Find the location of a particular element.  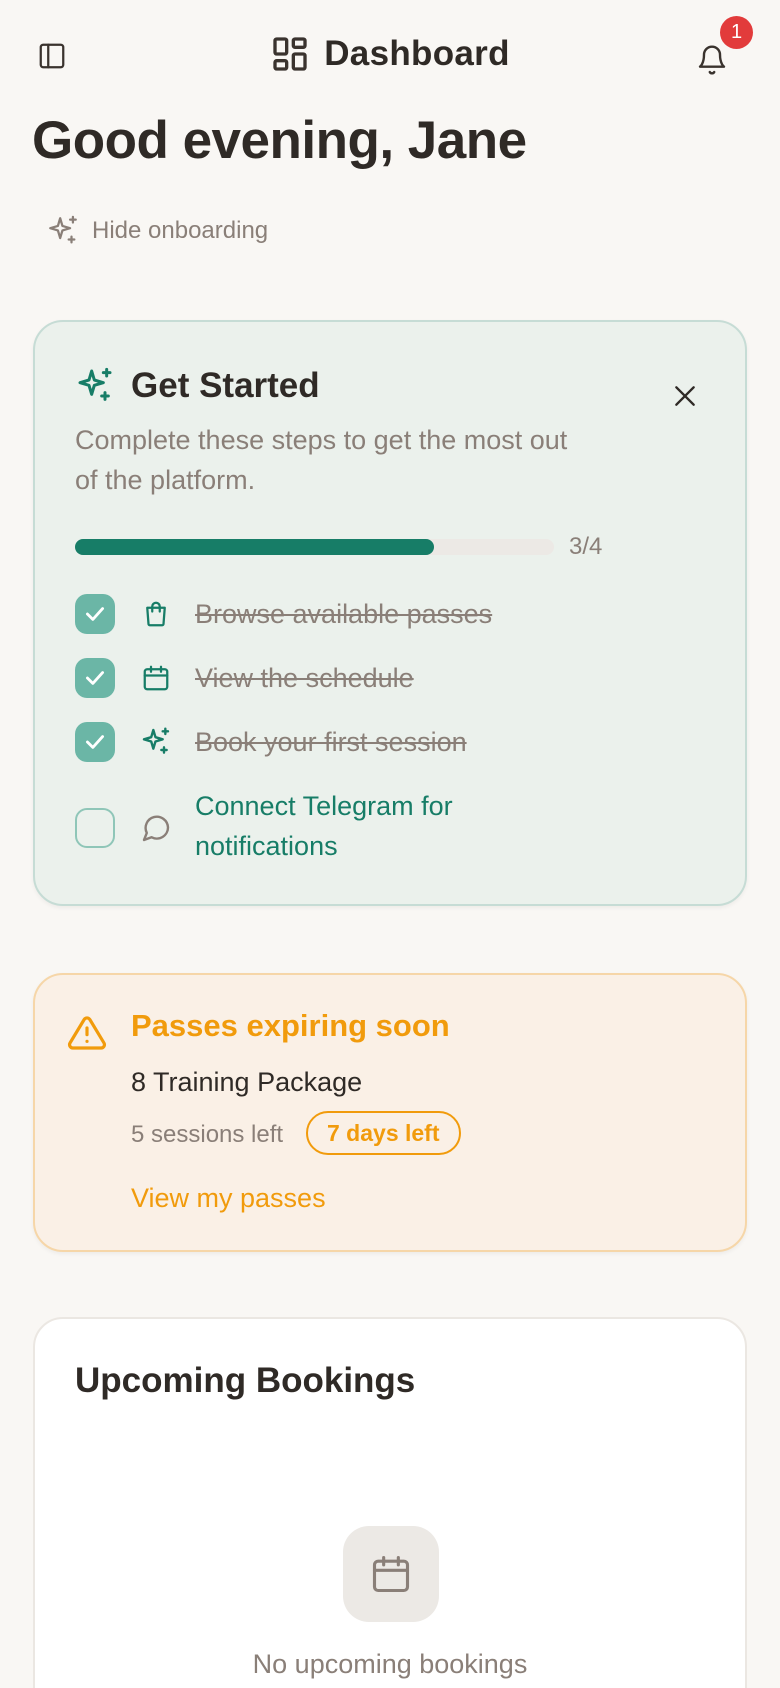

onboarding-progress-fill is located at coordinates (255, 547).